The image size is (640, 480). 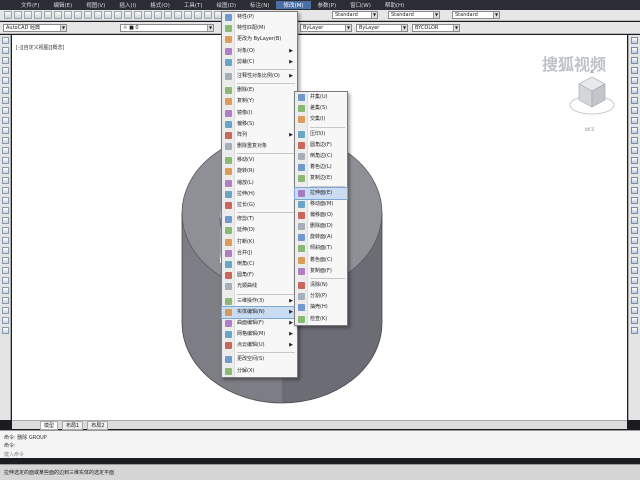 I want to click on menu-item: 压印(I), so click(x=321, y=134).